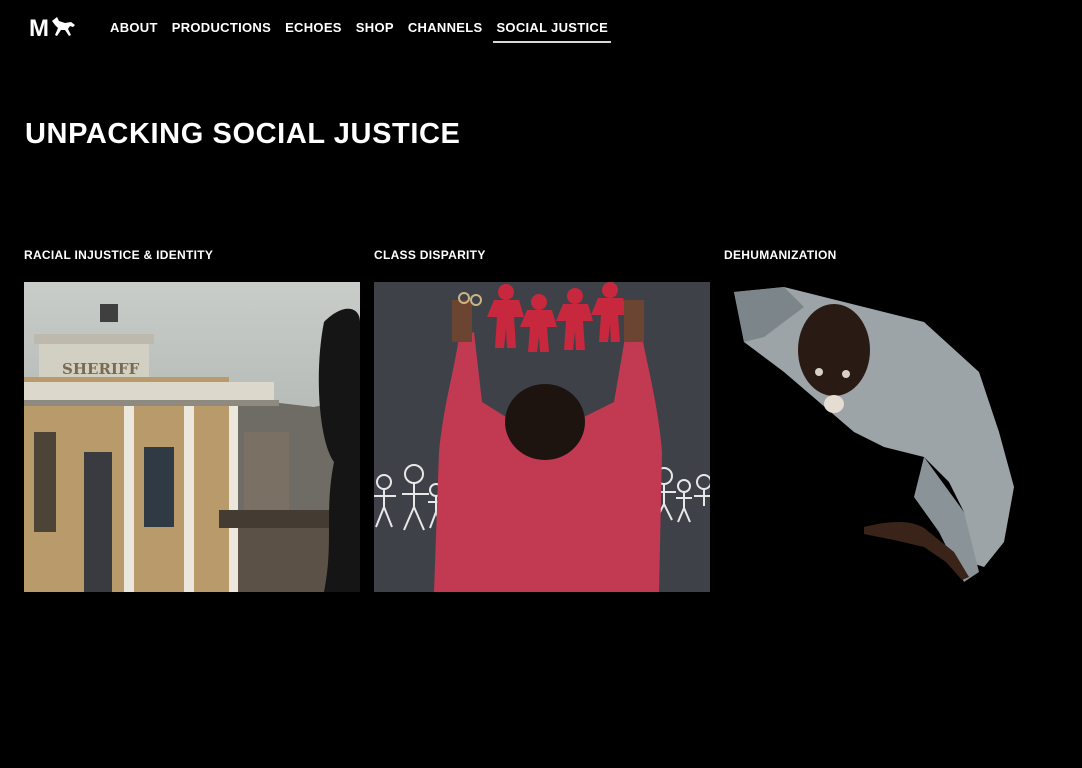 Image resolution: width=1082 pixels, height=768 pixels. I want to click on card-class-disparity: CLASS DISPARITY, so click(542, 420).